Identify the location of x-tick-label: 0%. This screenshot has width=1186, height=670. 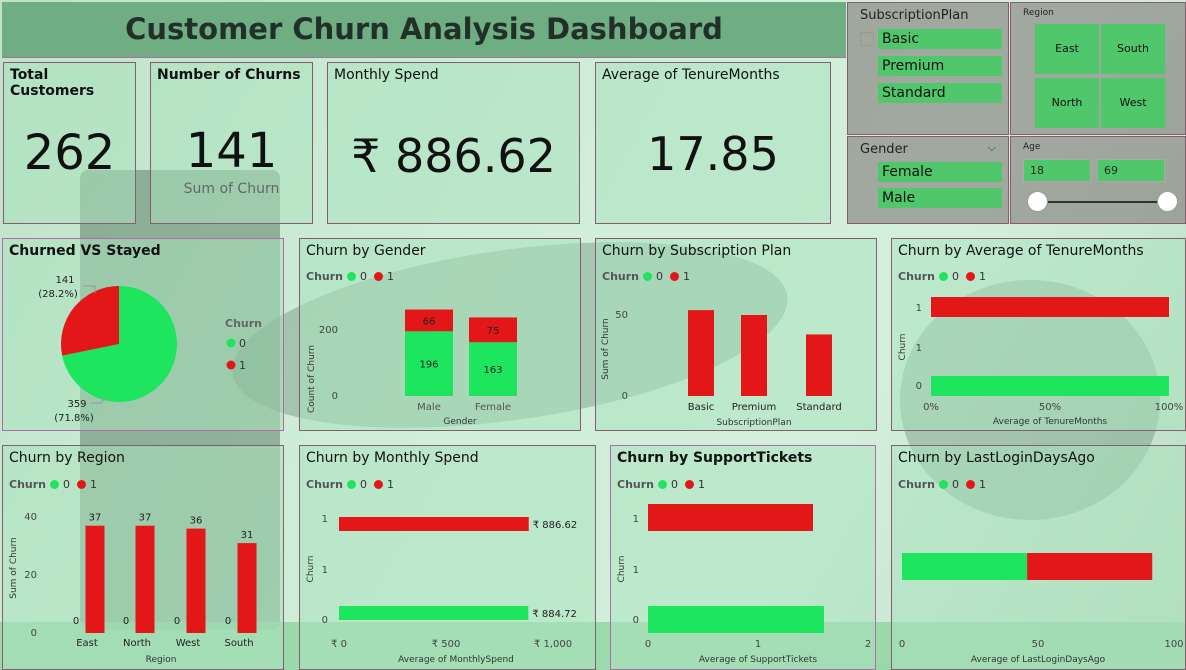
(931, 407).